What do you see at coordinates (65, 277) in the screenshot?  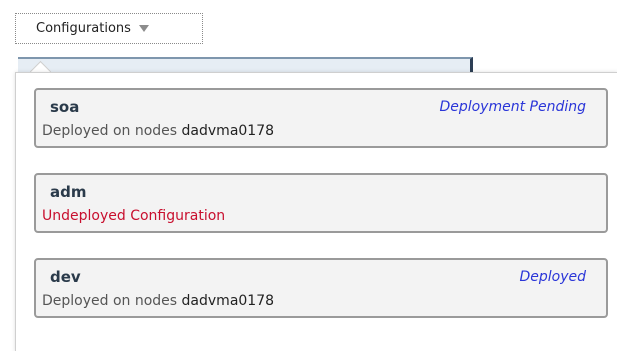 I see `config-name: dev` at bounding box center [65, 277].